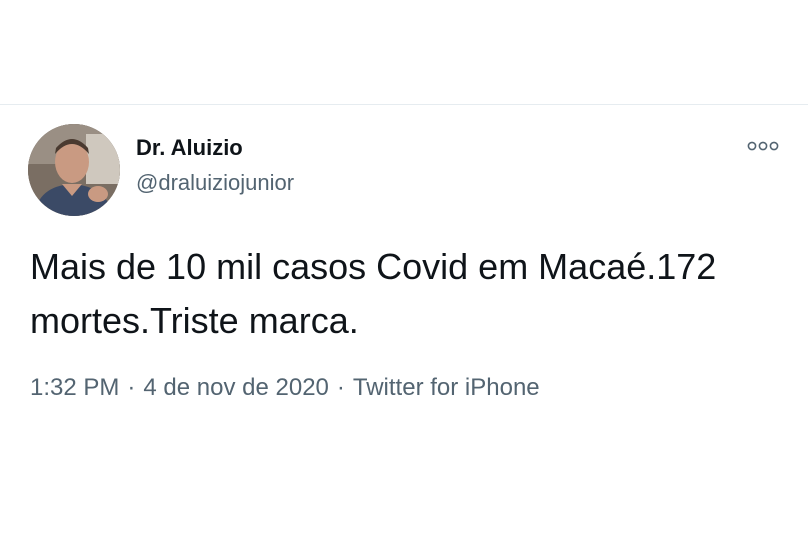  I want to click on top-divider, so click(404, 104).